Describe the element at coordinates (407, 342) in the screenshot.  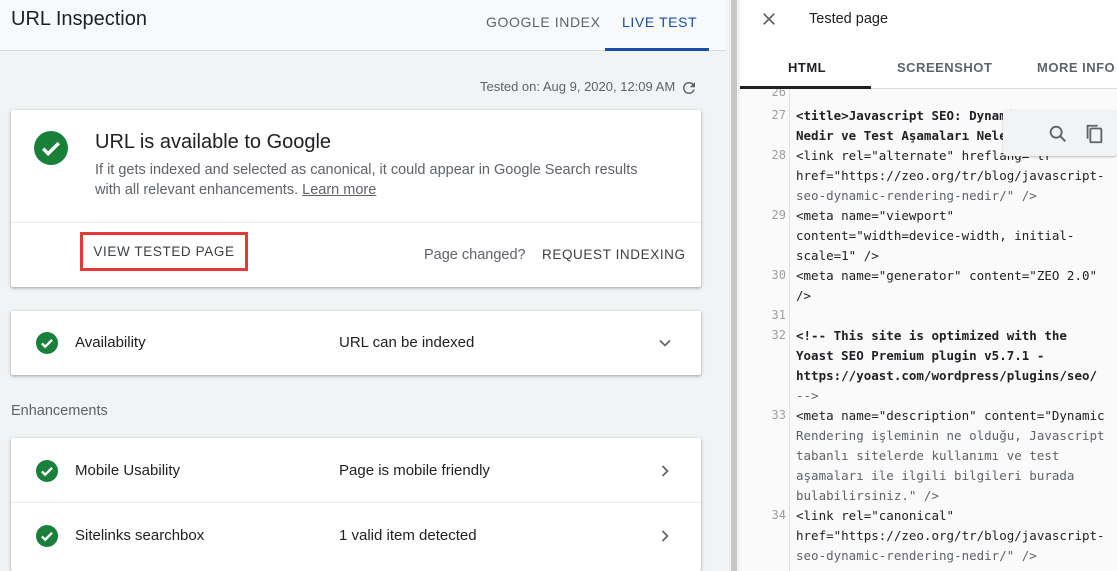
I see `availability-value: URL can be indexed` at that location.